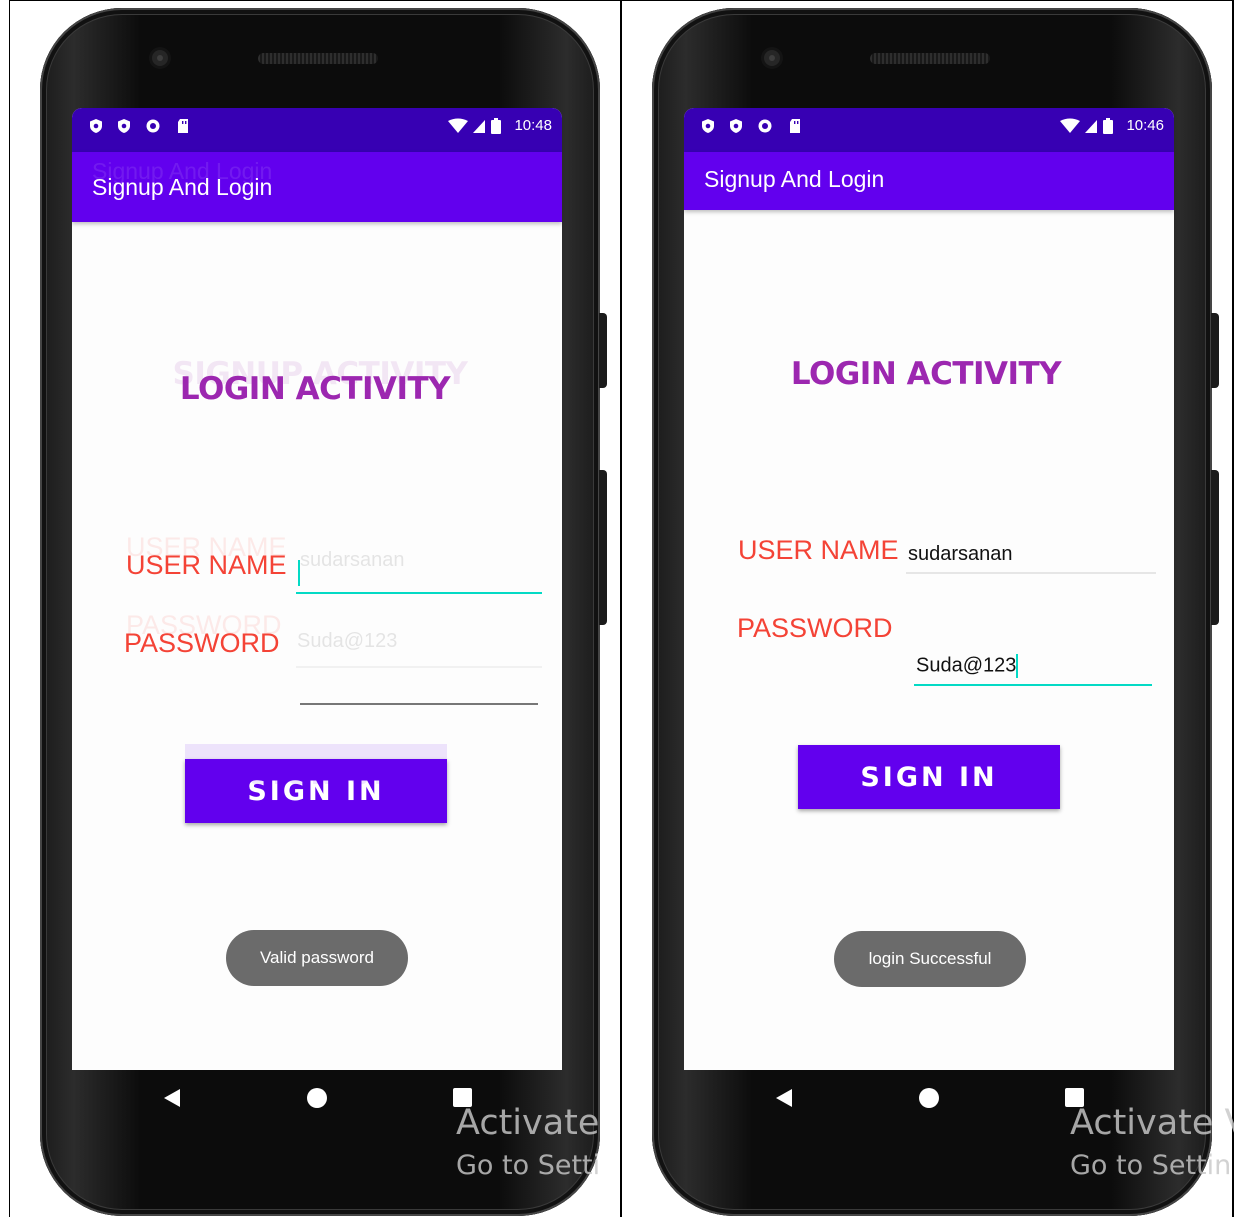 This screenshot has width=1234, height=1217. I want to click on sign-in-button-label: SIGN IN, so click(929, 777).